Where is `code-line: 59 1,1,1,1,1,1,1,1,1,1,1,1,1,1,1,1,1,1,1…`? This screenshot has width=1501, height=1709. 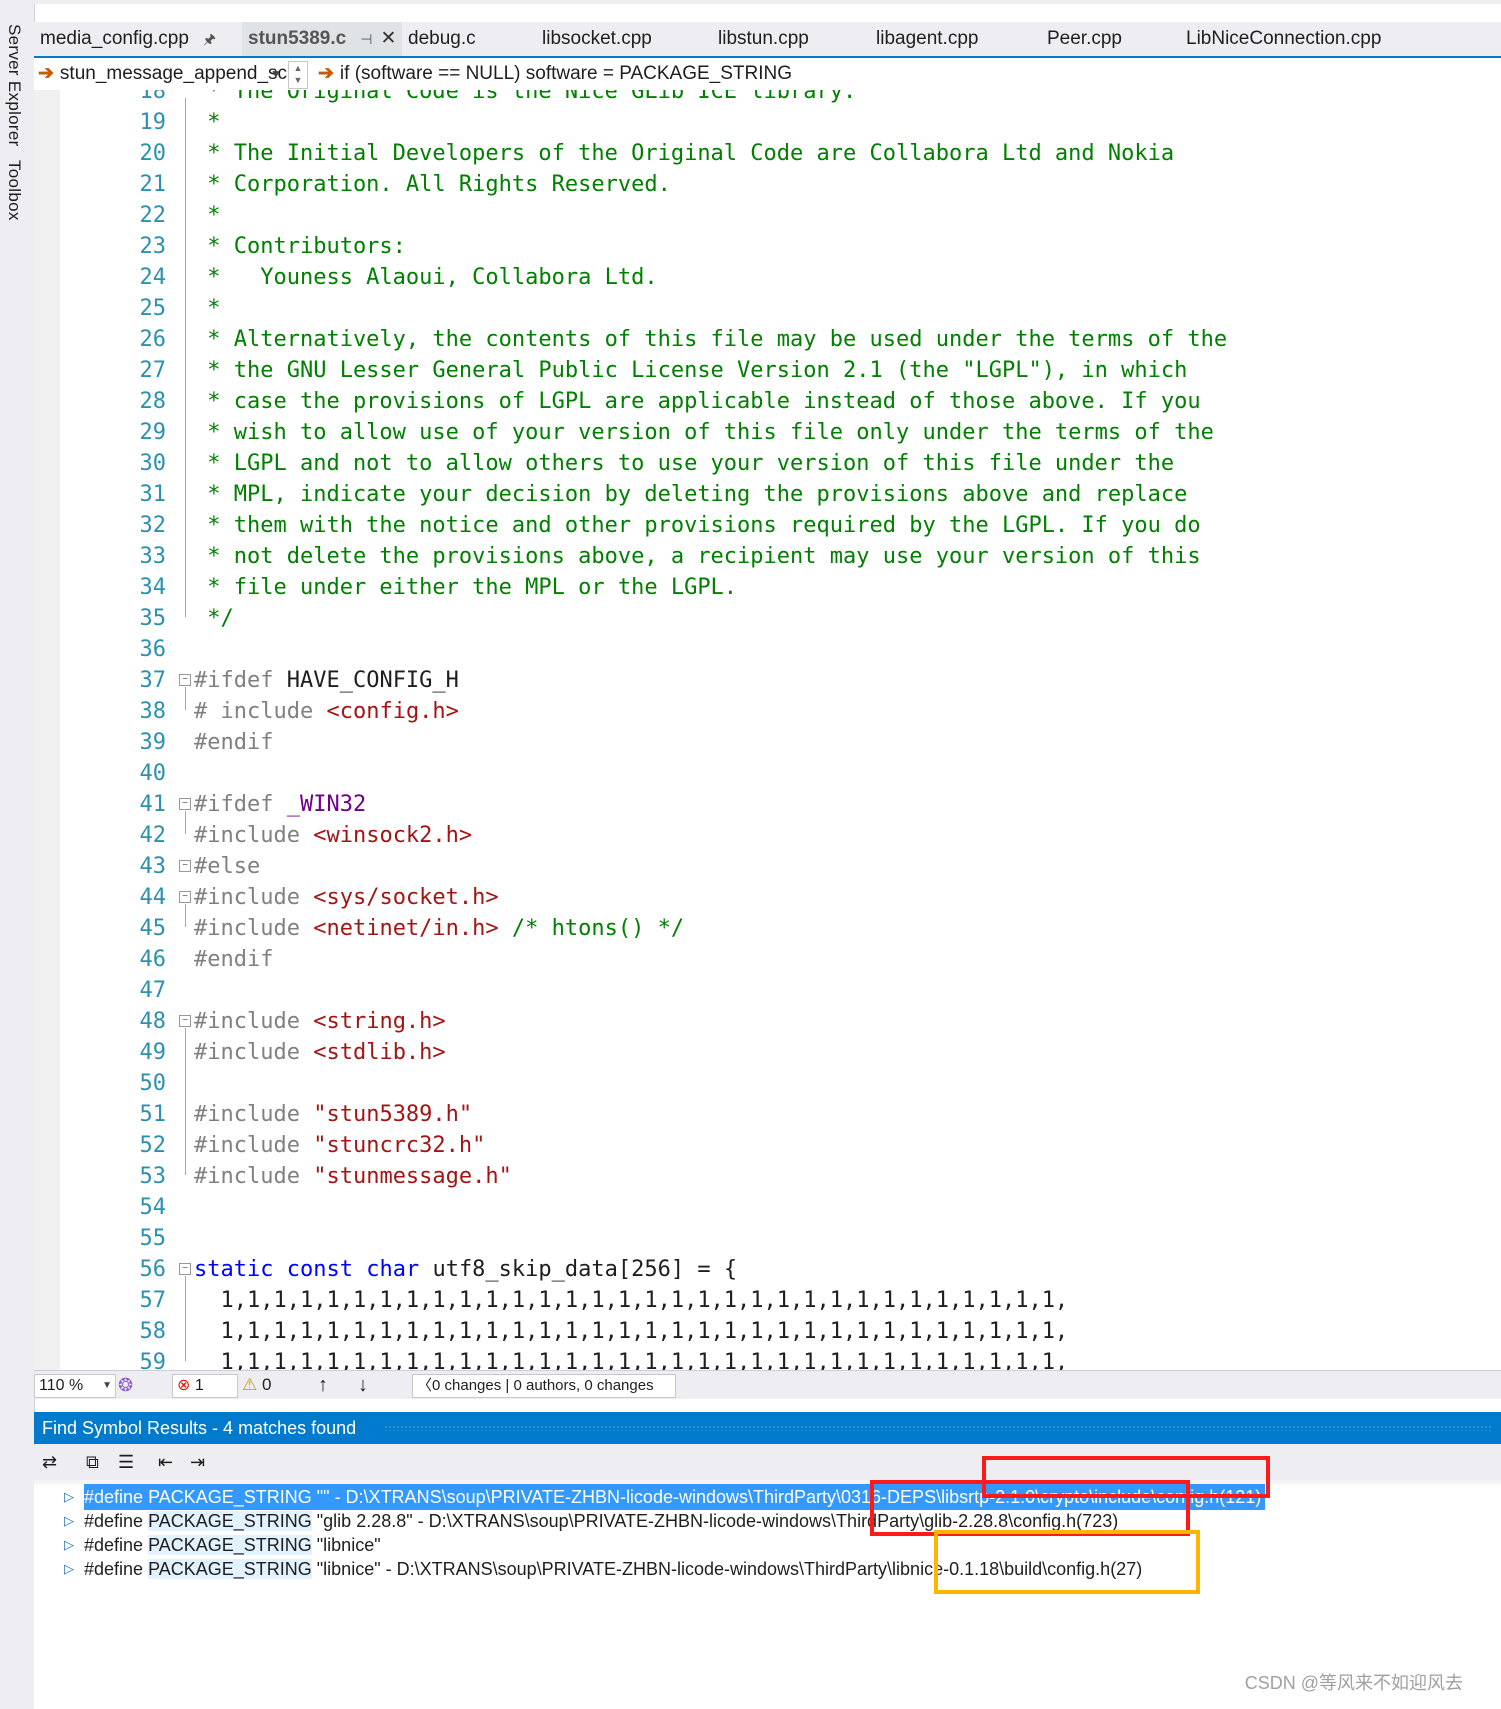
code-line: 59 1,1,1,1,1,1,1,1,1,1,1,1,1,1,1,1,1,1,1… is located at coordinates (767, 1358).